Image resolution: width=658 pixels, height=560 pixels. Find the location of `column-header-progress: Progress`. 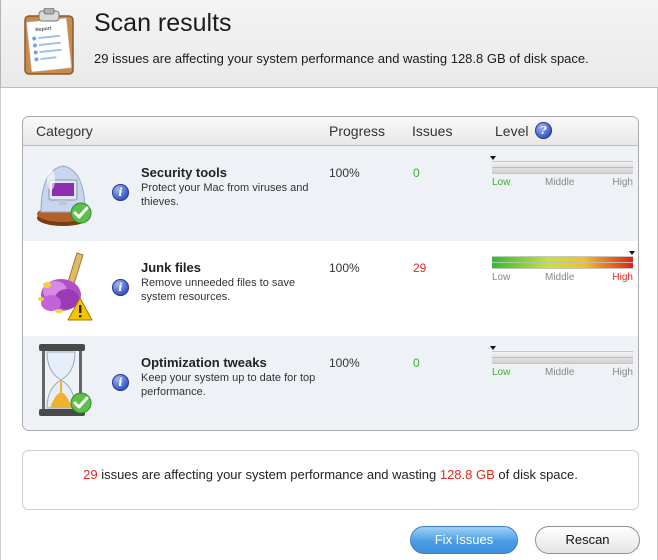

column-header-progress: Progress is located at coordinates (357, 131).